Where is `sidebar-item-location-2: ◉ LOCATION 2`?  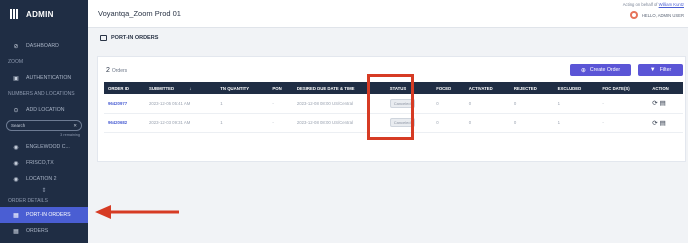 sidebar-item-location-2: ◉ LOCATION 2 is located at coordinates (44, 179).